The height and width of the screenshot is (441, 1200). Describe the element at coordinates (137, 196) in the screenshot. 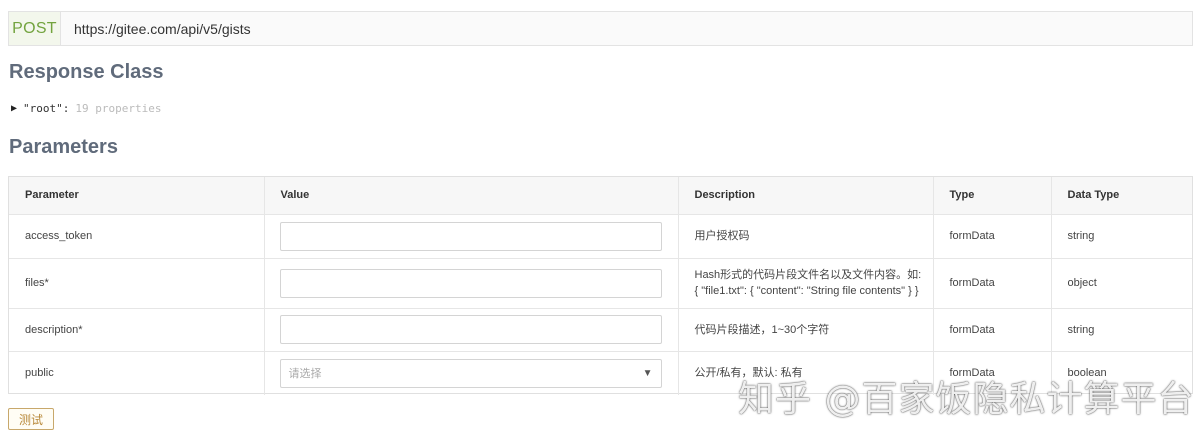

I see `header-parameter: Parameter` at that location.